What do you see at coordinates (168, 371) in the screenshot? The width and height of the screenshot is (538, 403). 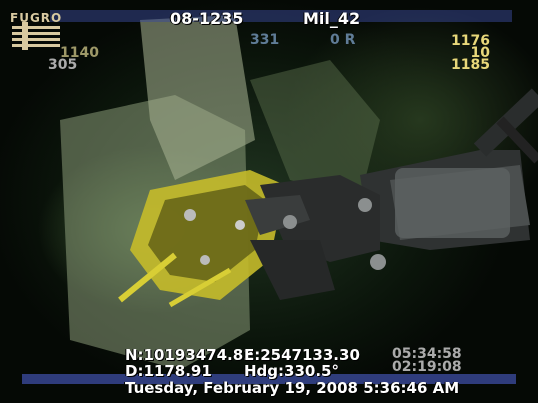 I see `depth-readout: D:1178.91` at bounding box center [168, 371].